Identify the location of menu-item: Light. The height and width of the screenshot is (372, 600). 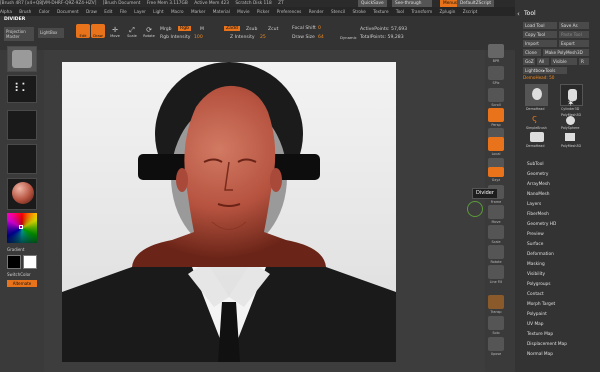
(158, 11).